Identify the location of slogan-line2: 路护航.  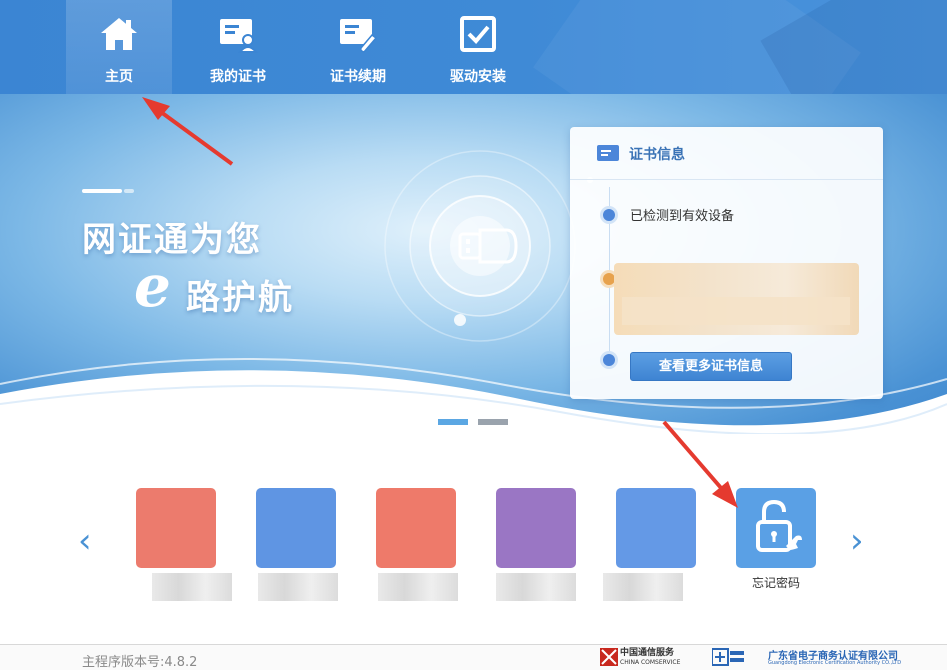
(240, 298).